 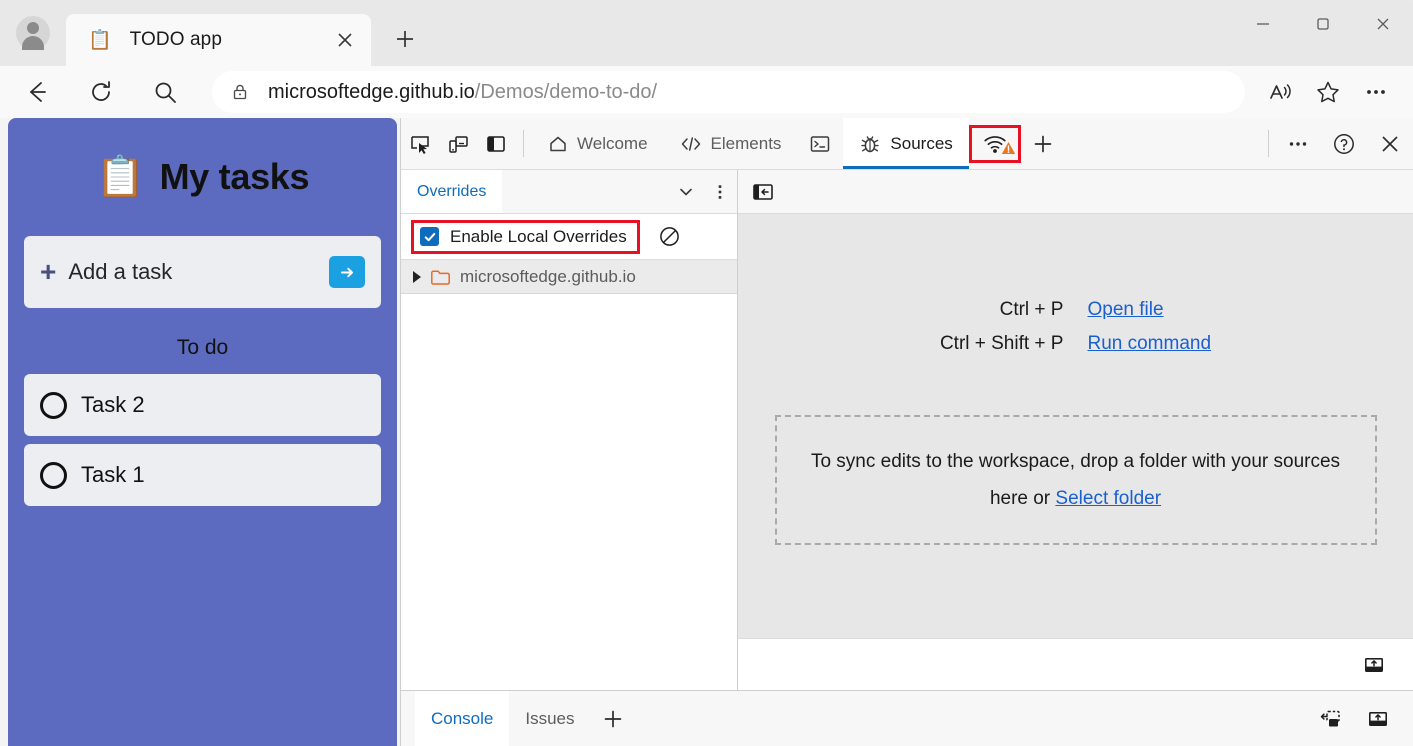 I want to click on url-host: microsoftedge.github.io, so click(x=371, y=91).